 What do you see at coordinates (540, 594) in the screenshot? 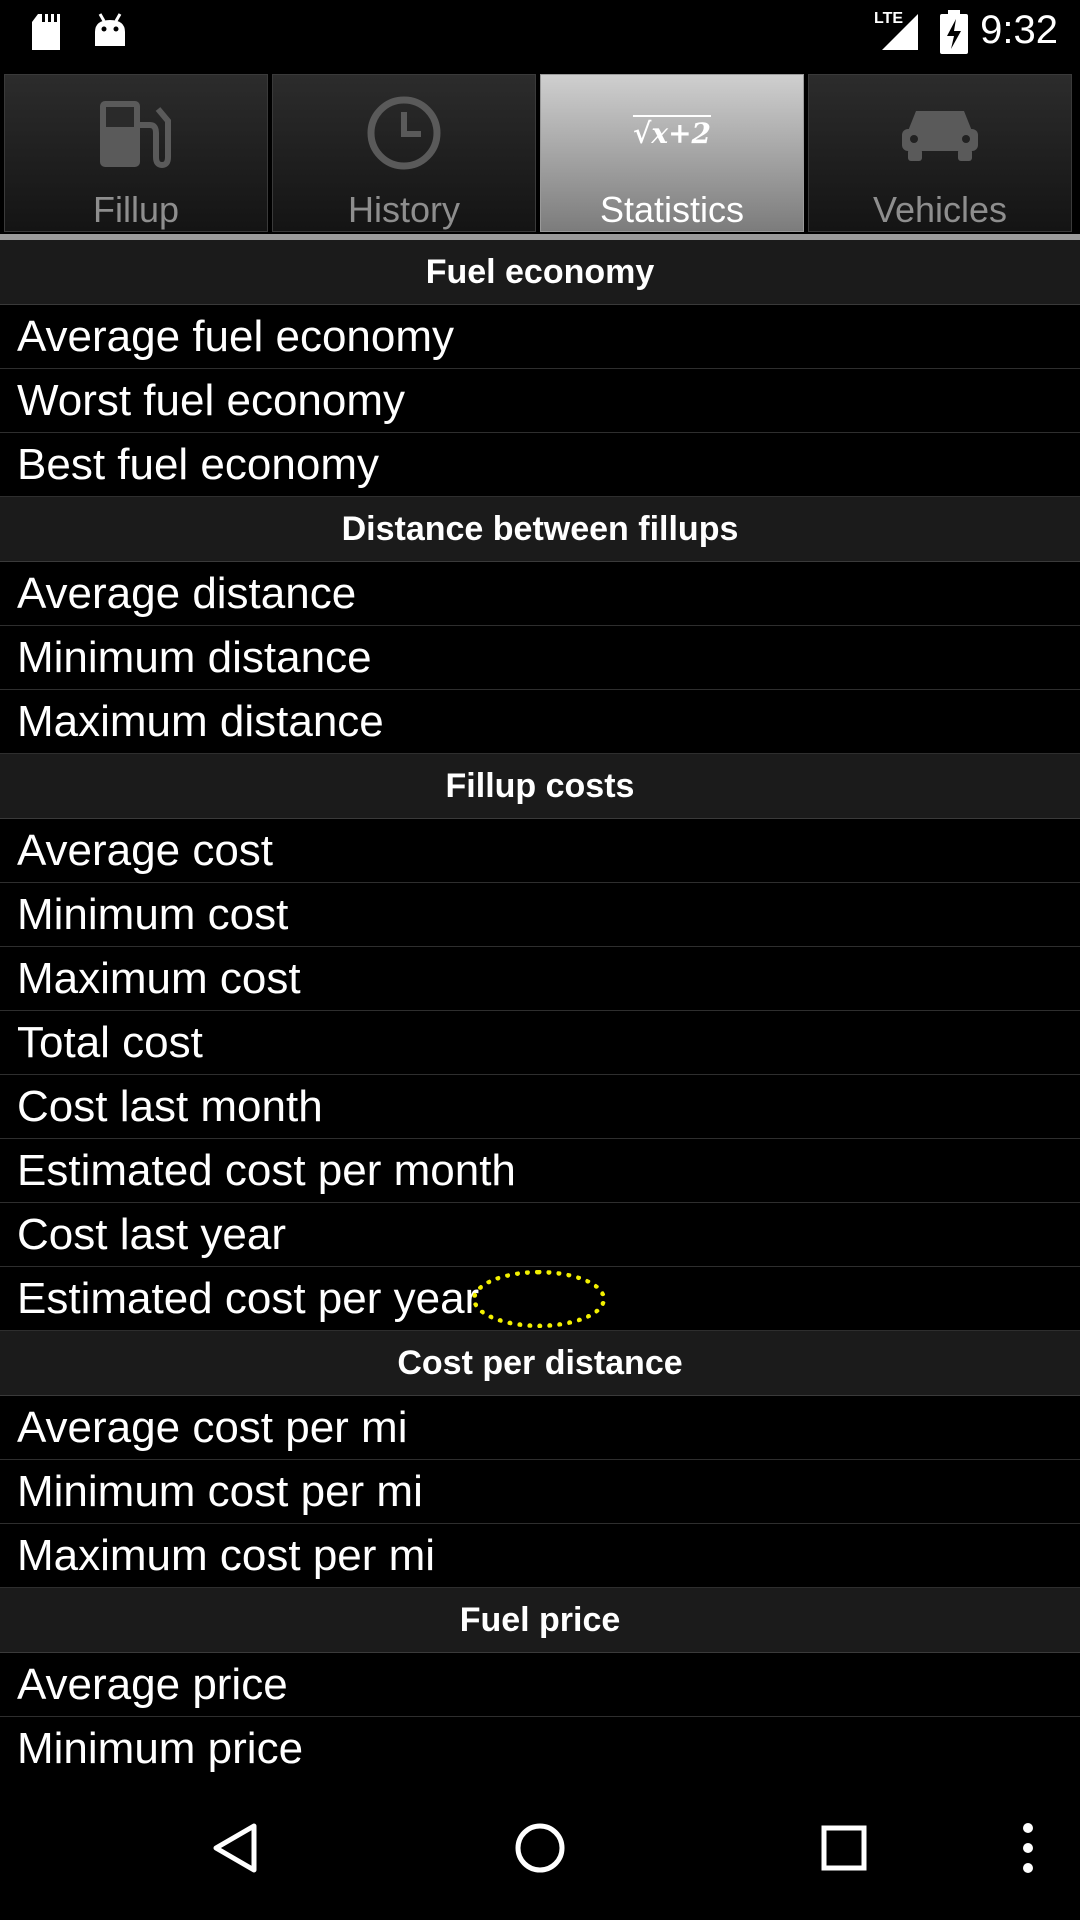
I see `list-item: Average distance` at bounding box center [540, 594].